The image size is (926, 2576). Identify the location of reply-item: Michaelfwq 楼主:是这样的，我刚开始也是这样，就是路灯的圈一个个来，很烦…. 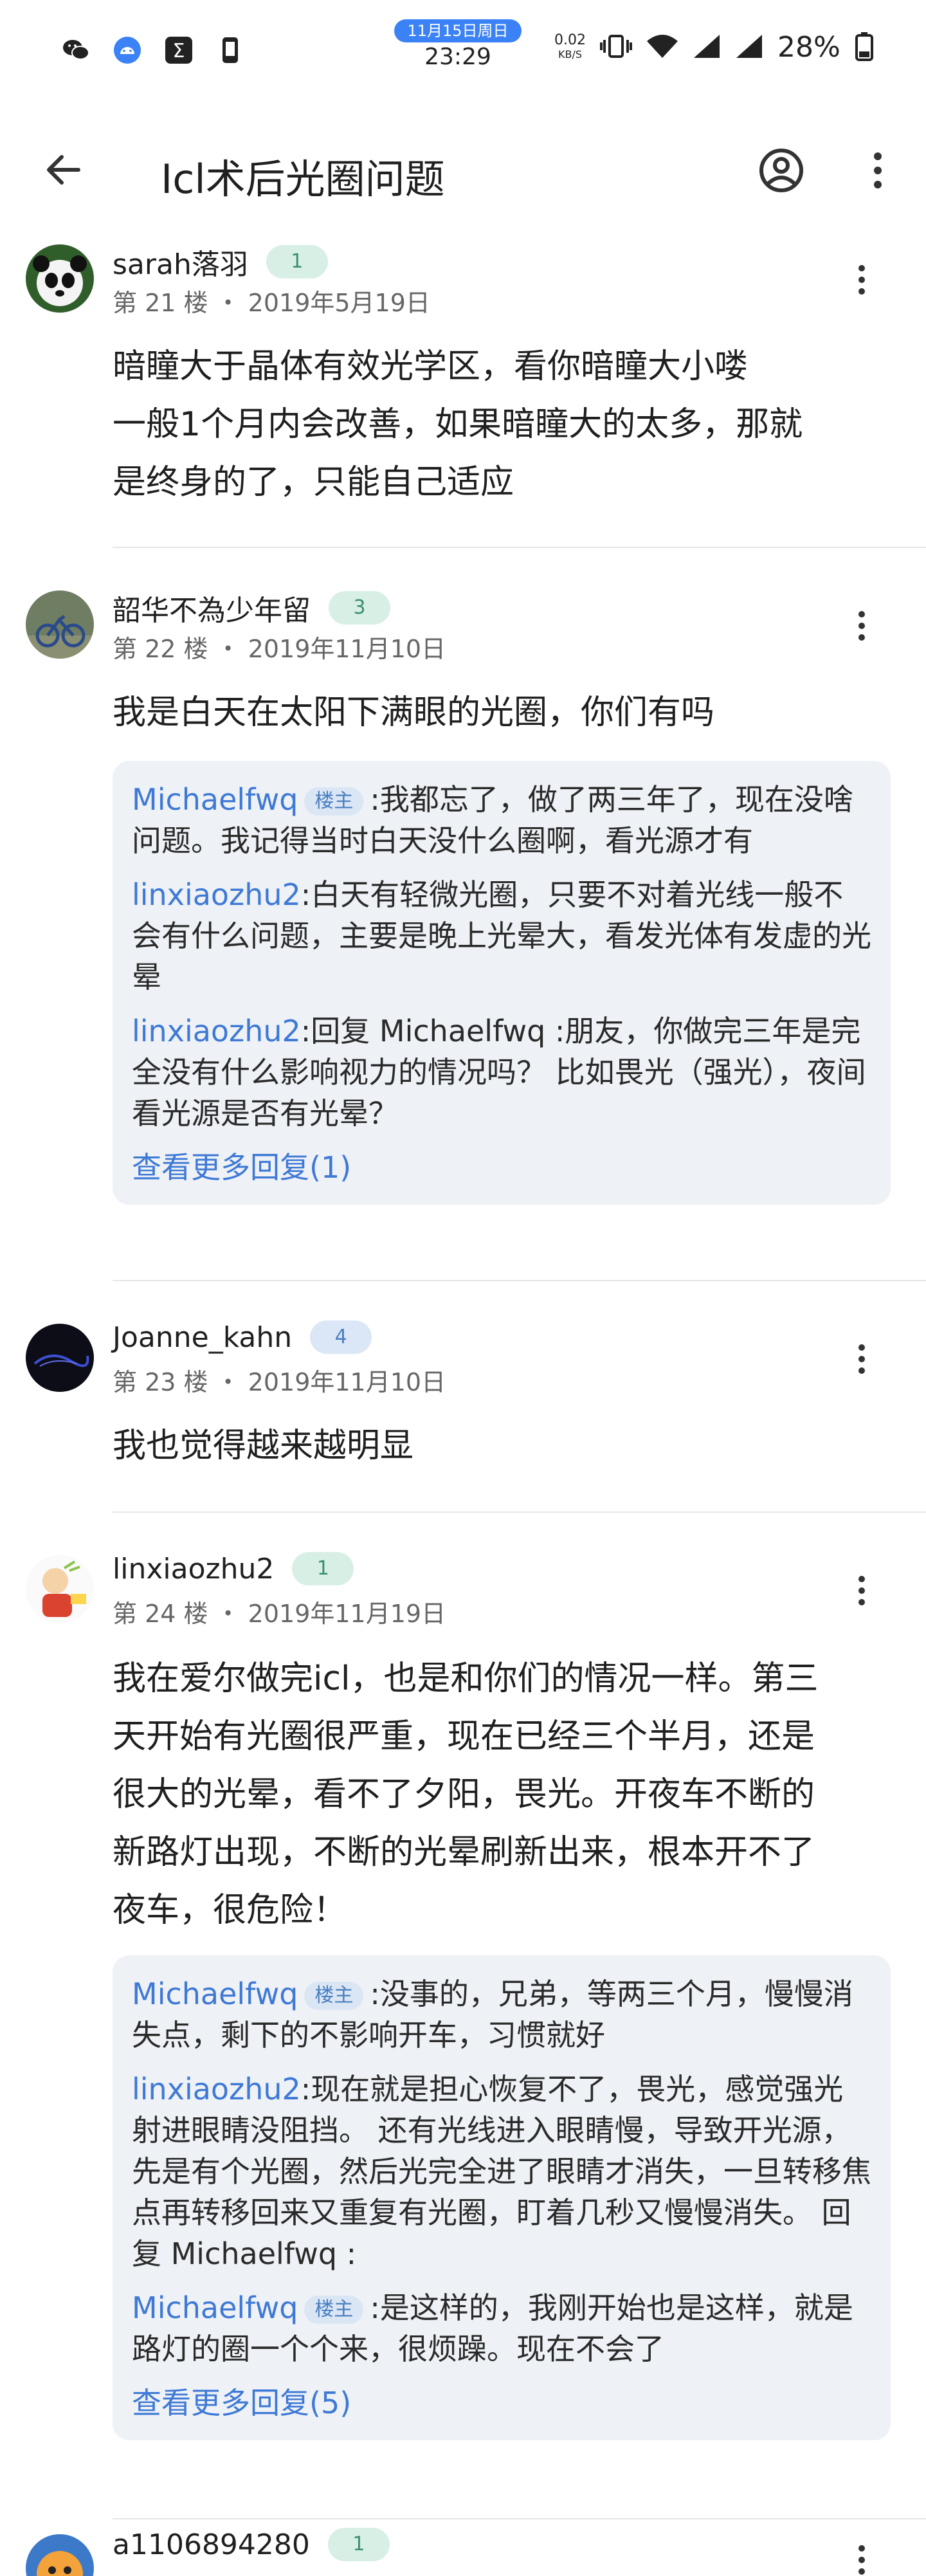
(502, 2328).